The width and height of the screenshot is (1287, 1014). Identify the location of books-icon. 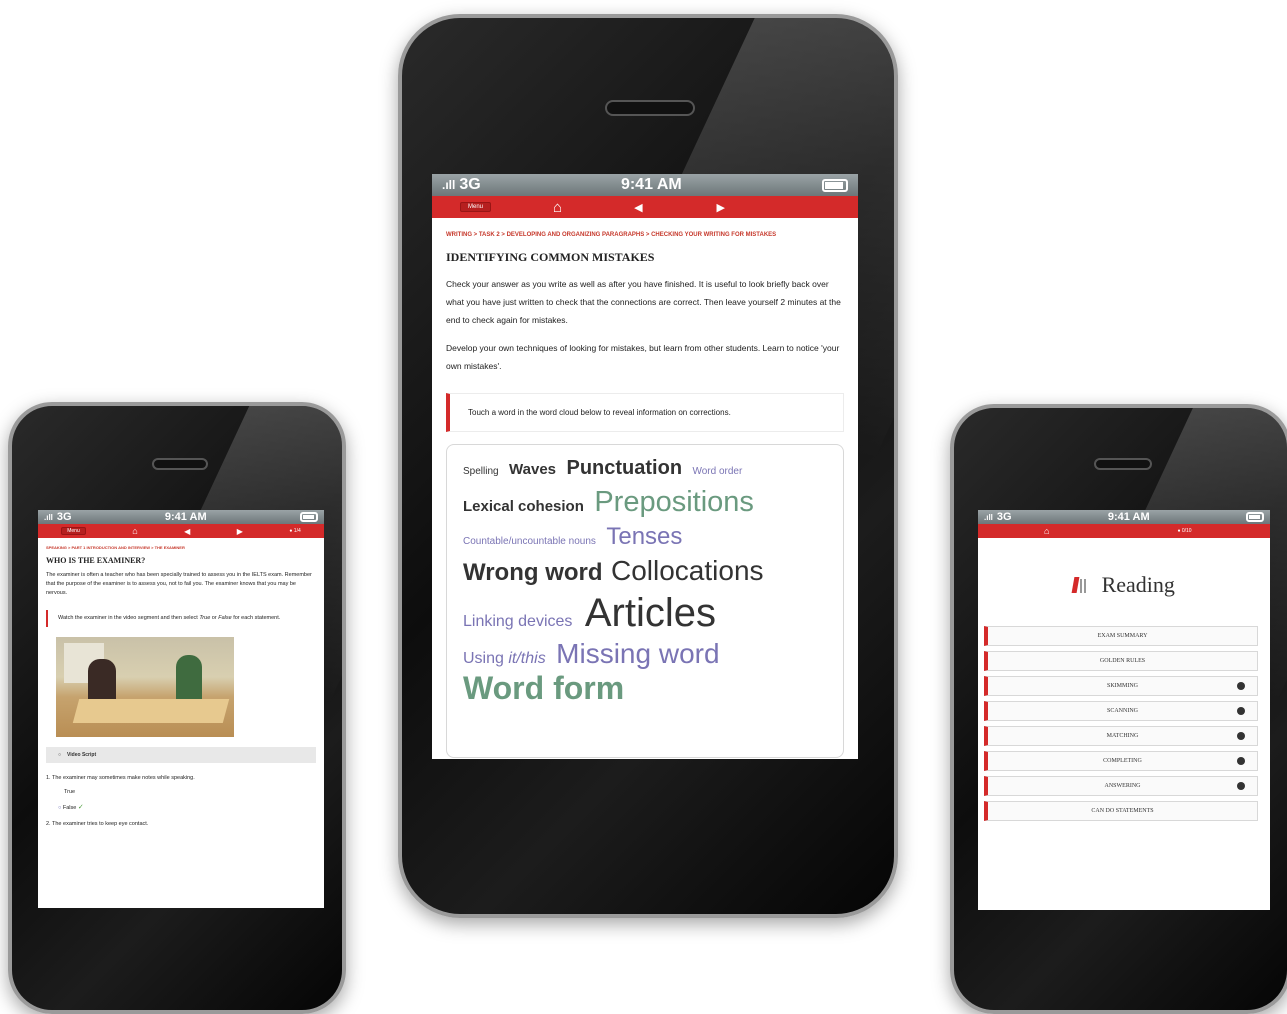
(1079, 585).